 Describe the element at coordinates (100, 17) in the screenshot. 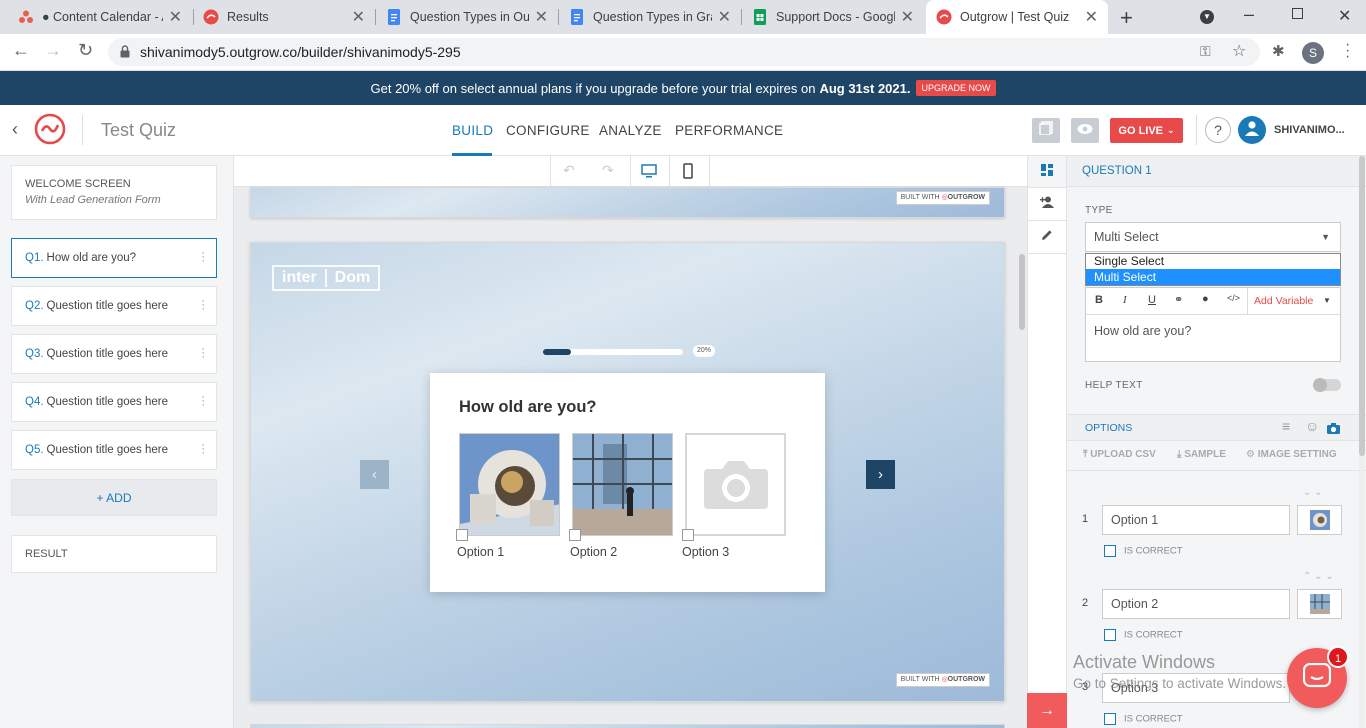

I see `tab-content-calendar: ● Content Calendar - A ✕` at that location.